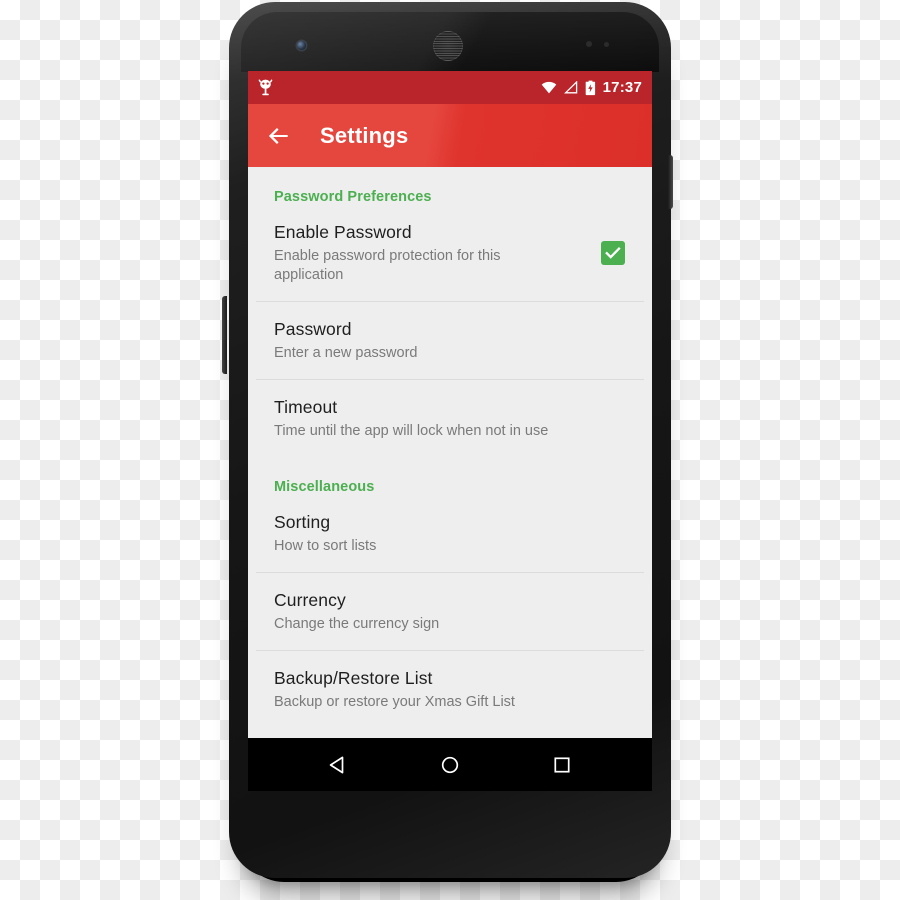 The image size is (900, 900). What do you see at coordinates (394, 702) in the screenshot?
I see `preference-summary: Backup or restore your Xmas Gift List` at bounding box center [394, 702].